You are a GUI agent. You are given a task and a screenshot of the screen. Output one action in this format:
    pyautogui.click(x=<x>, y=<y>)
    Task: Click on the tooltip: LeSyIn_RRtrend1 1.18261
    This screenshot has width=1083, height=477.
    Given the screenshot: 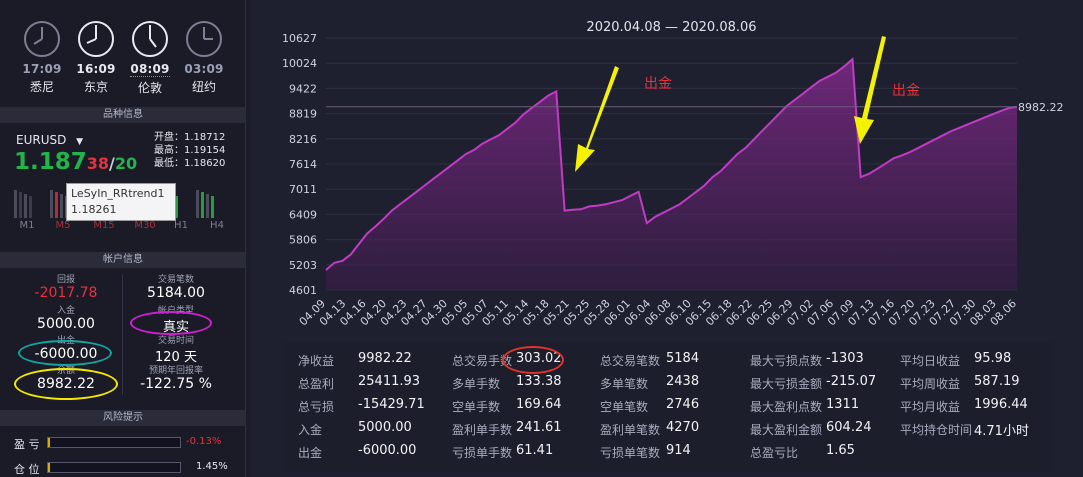 What is the action you would take?
    pyautogui.click(x=121, y=202)
    